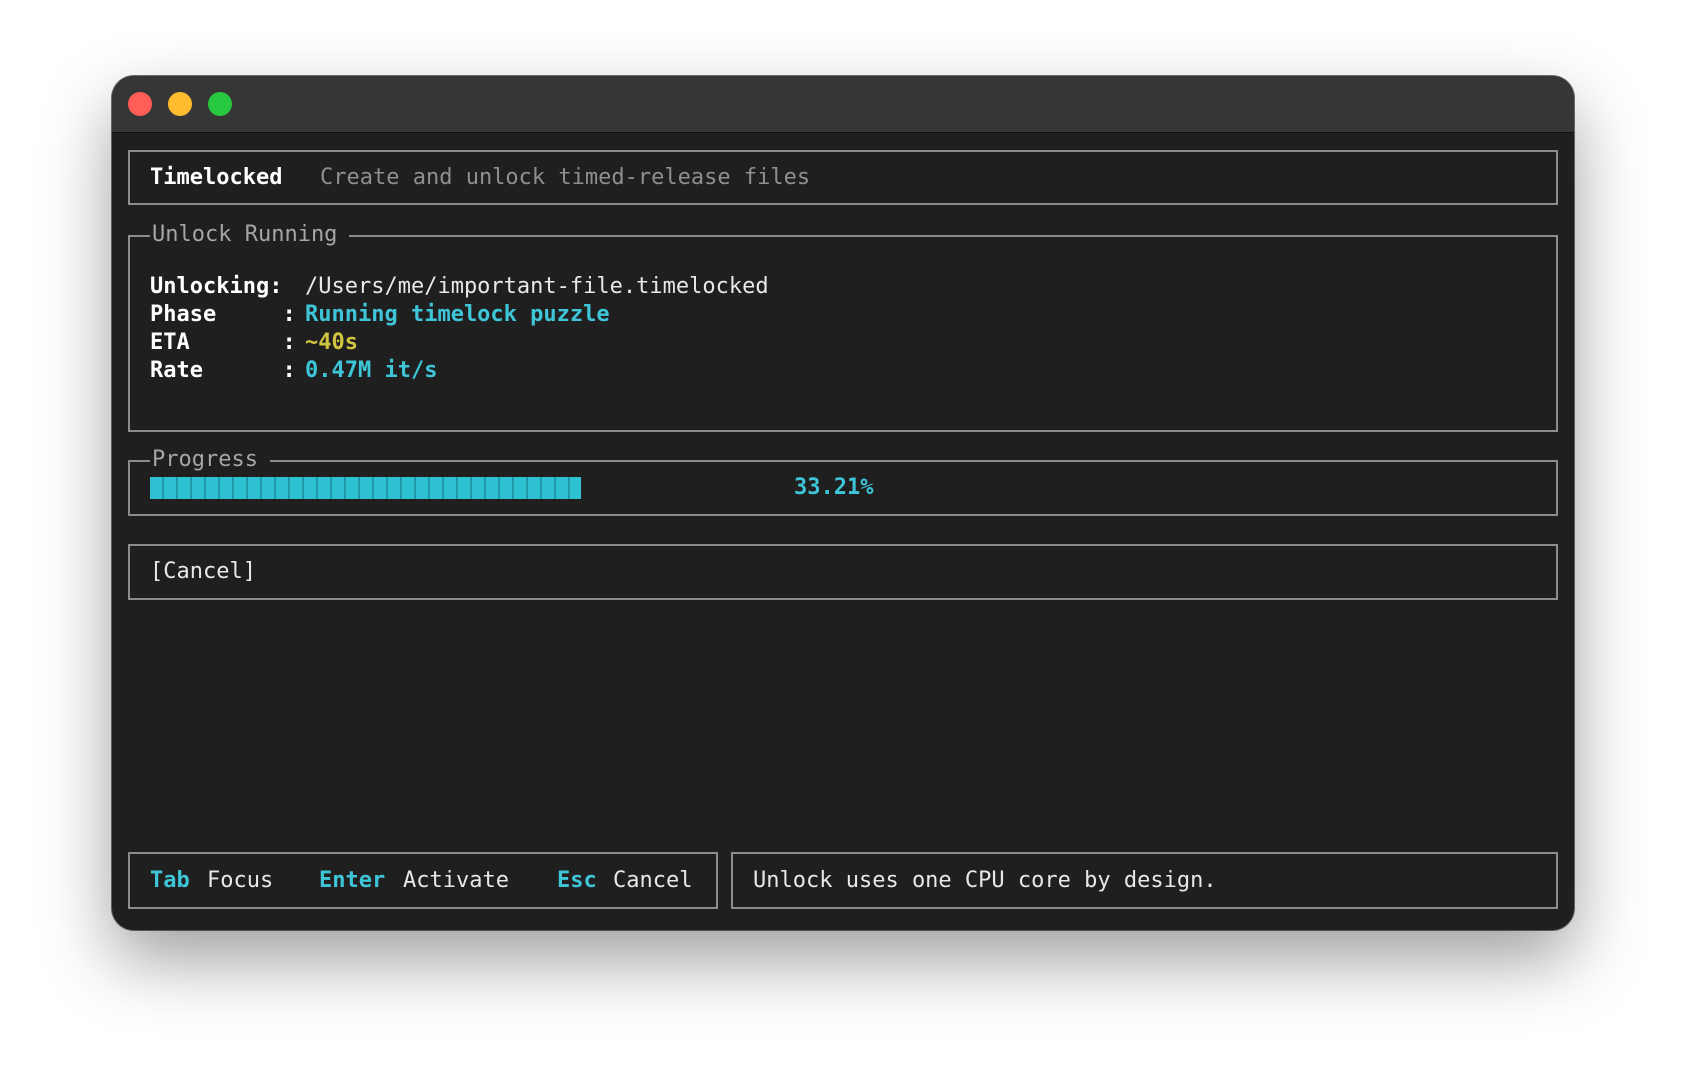 This screenshot has height=1078, width=1686. What do you see at coordinates (216, 177) in the screenshot?
I see `app-title: Timelocked` at bounding box center [216, 177].